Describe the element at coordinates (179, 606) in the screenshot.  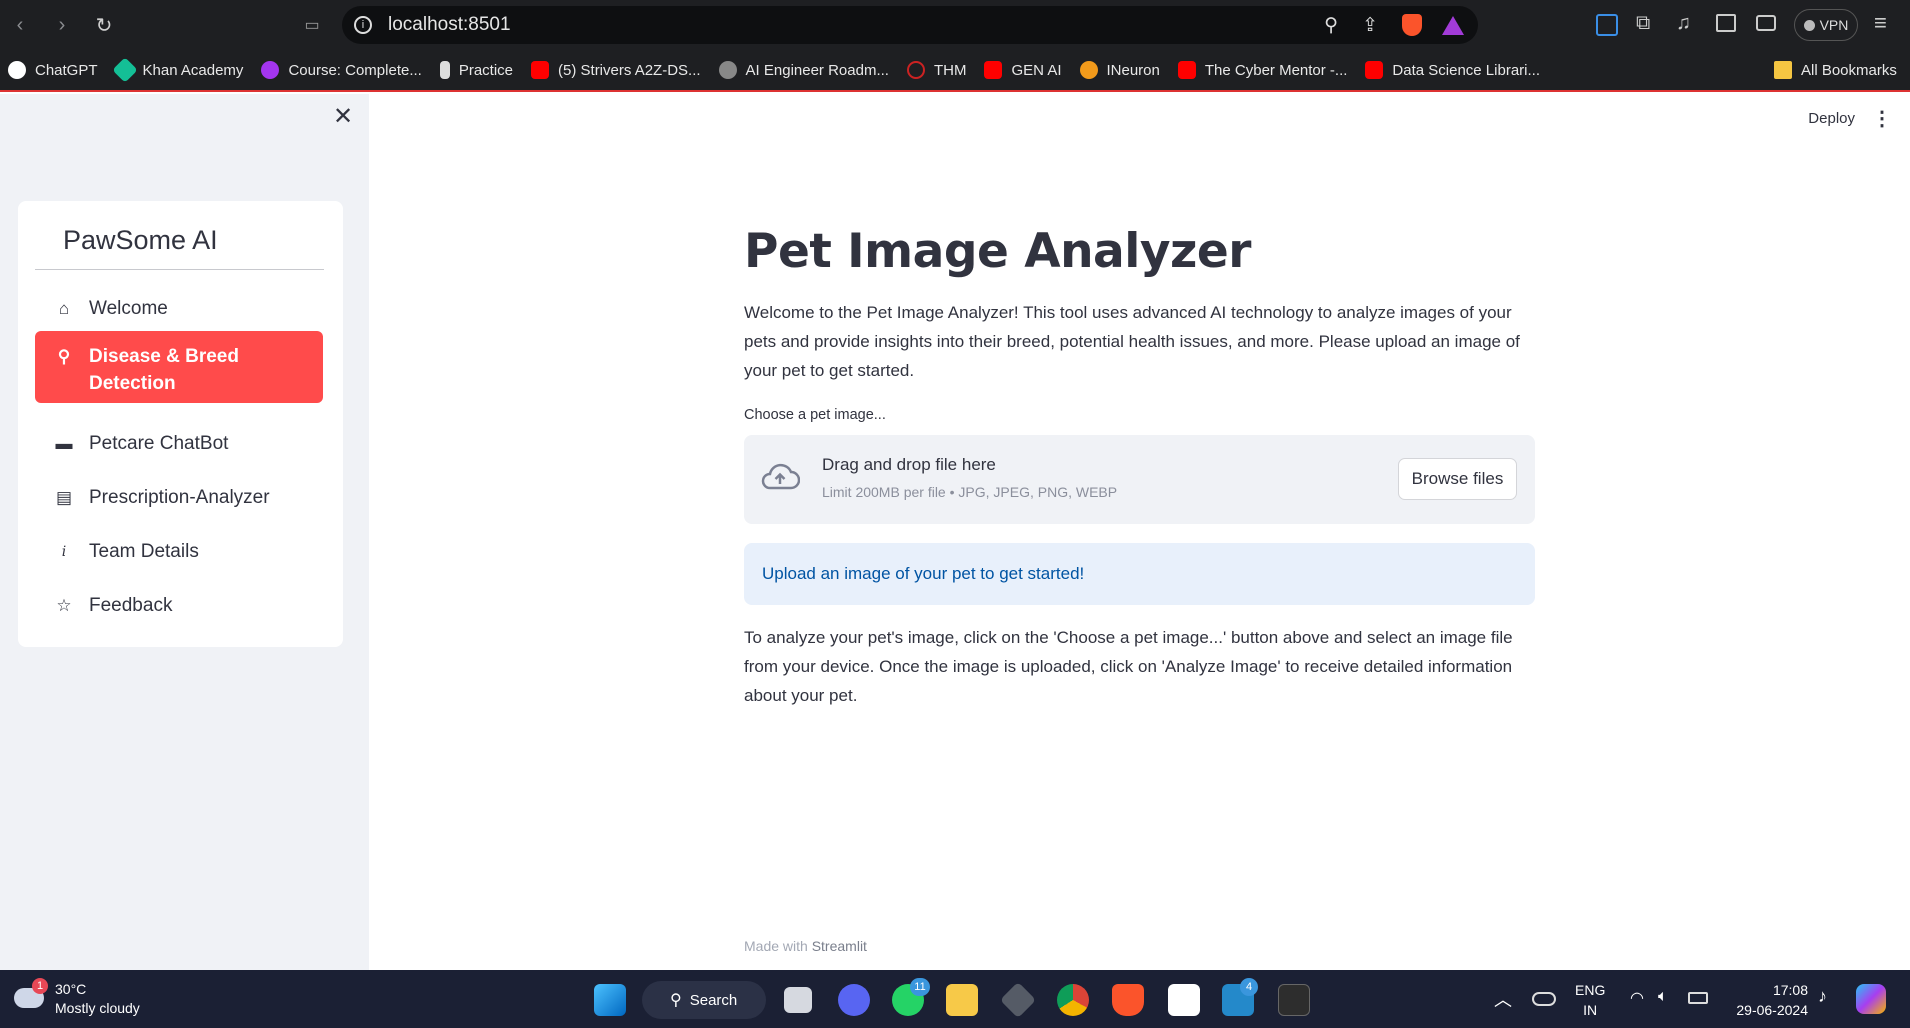
I see `nav-item-feedback: ☆ Feedback` at that location.